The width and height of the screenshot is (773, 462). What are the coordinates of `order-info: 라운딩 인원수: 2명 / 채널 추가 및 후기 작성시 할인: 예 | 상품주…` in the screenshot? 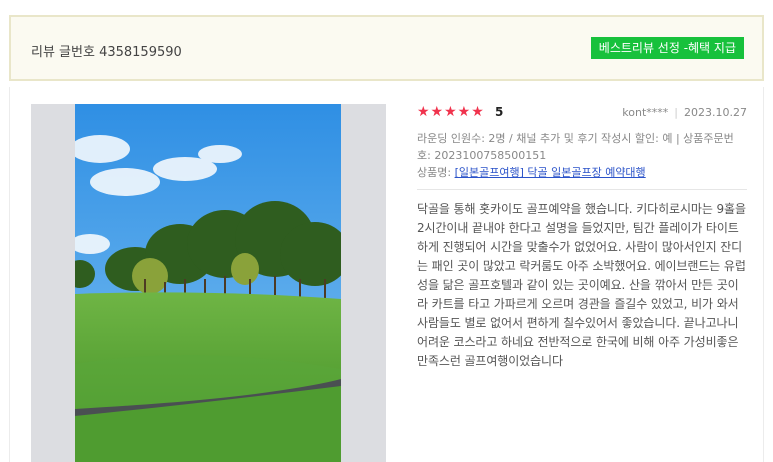 It's located at (575, 147).